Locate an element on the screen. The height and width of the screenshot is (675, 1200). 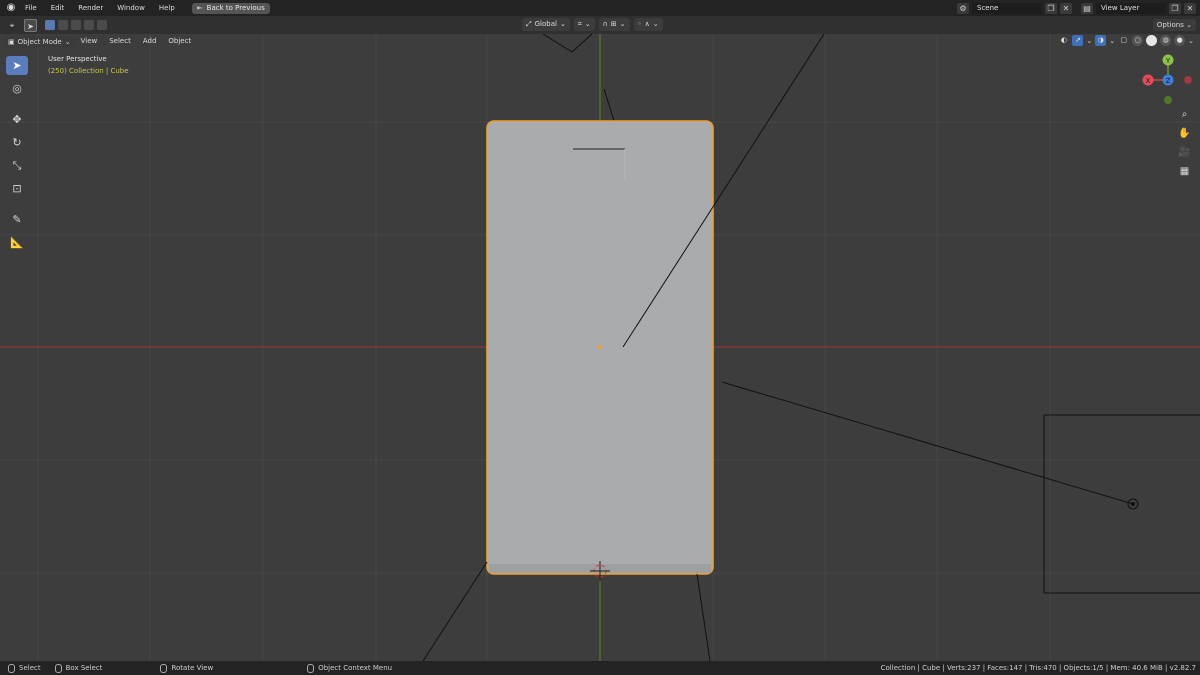
object-mode-icon: ▣ is located at coordinates (11, 41).